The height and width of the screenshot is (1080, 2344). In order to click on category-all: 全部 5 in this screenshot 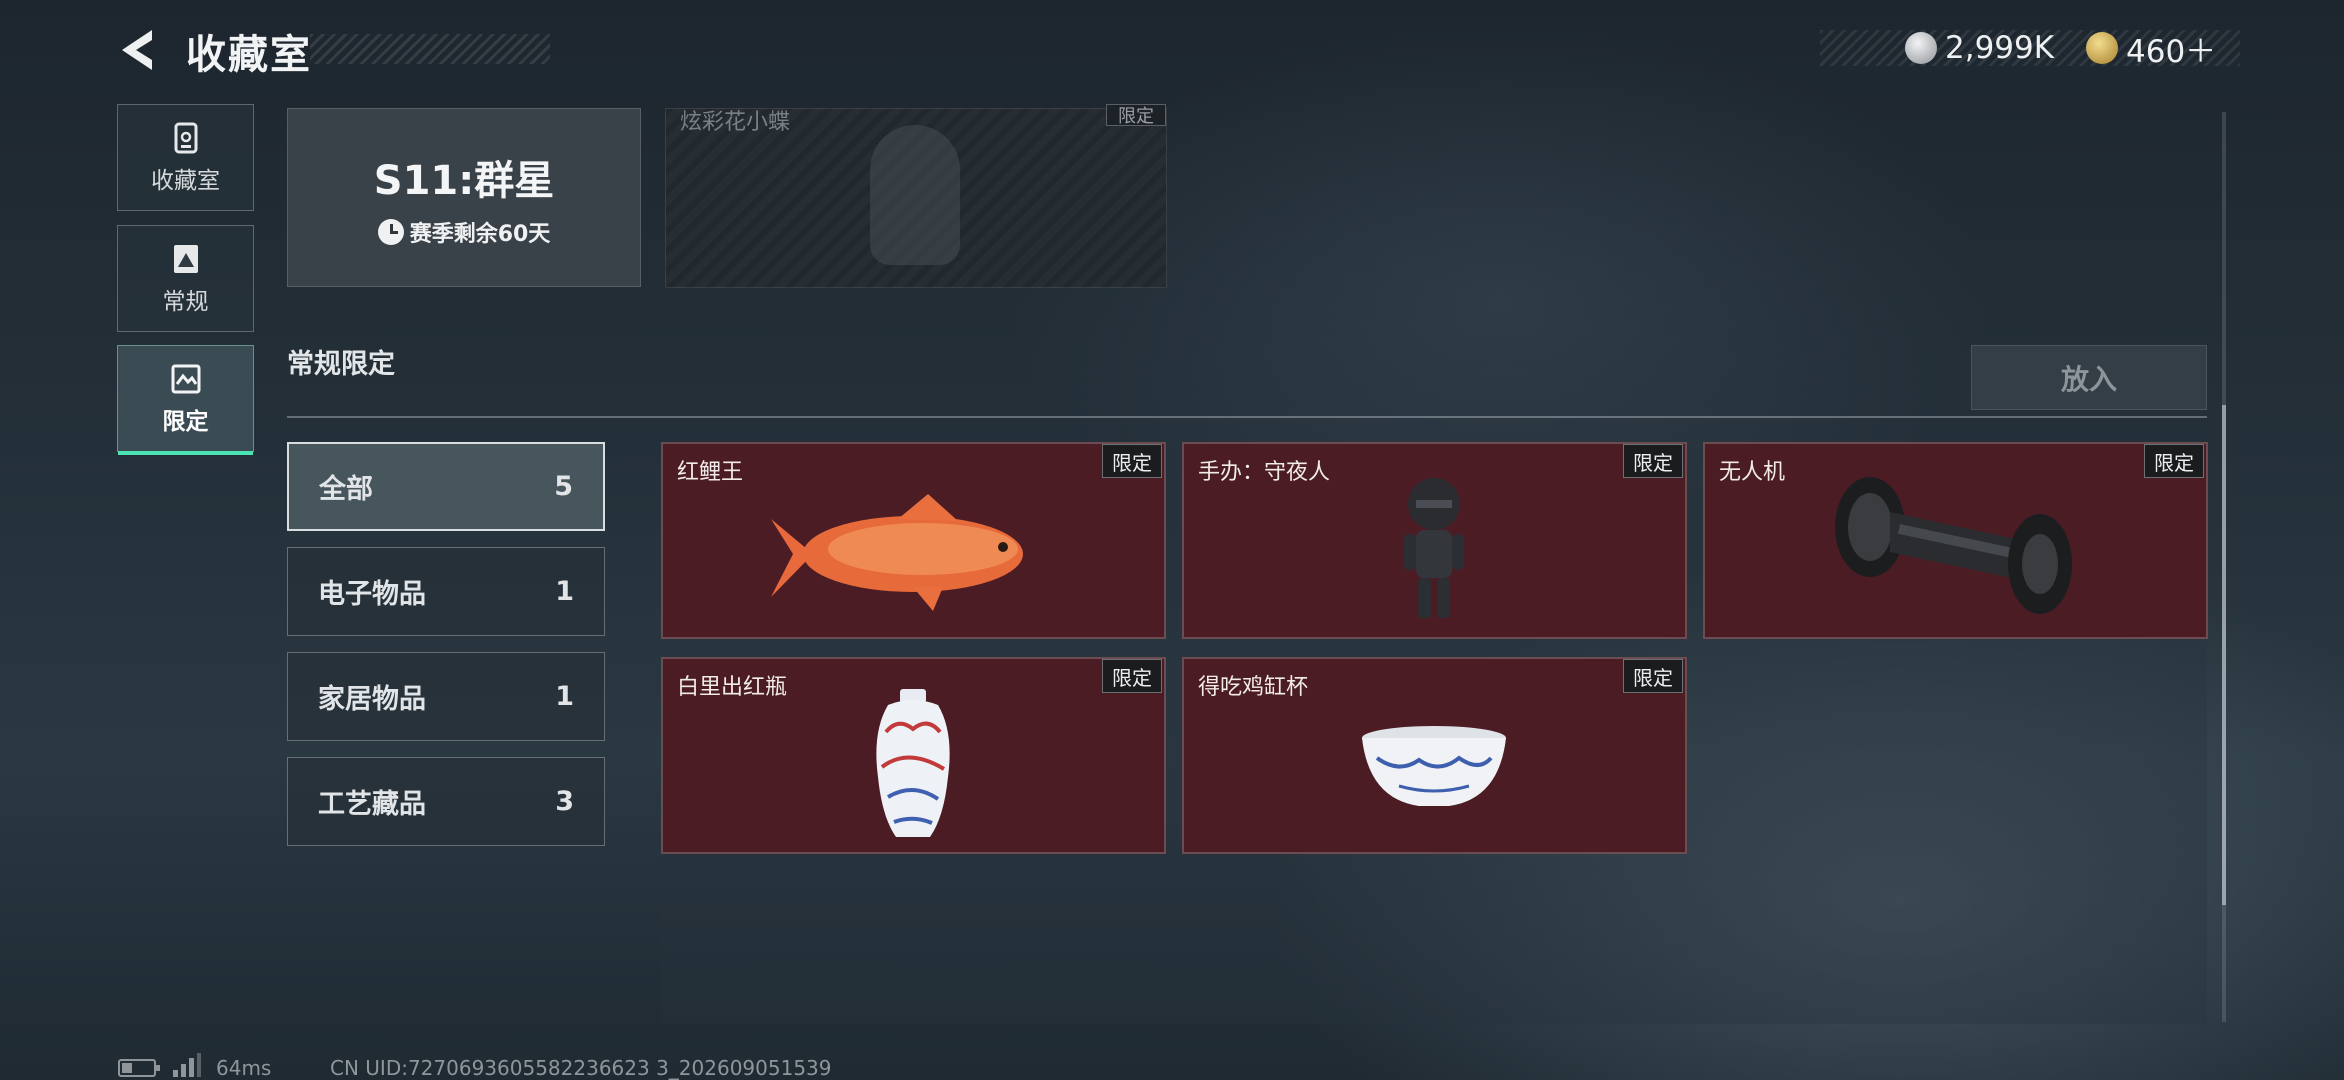, I will do `click(446, 486)`.